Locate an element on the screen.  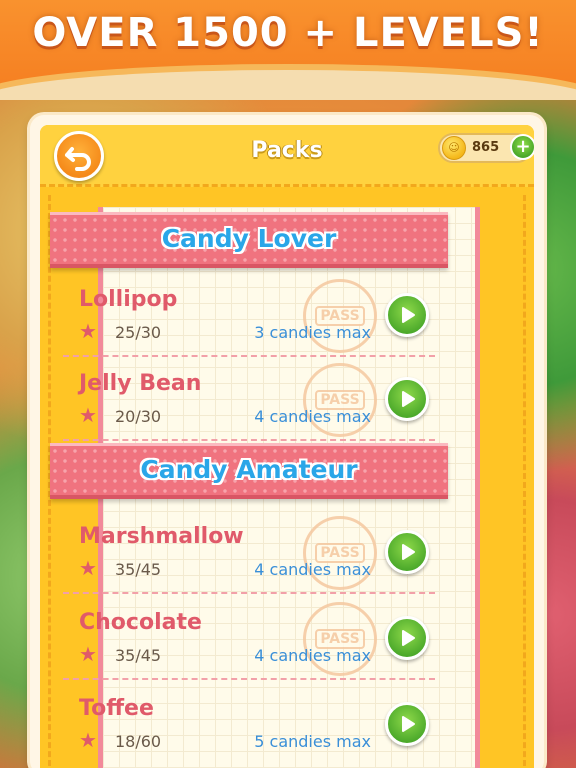
pack-name: Jelly Bean is located at coordinates (140, 383).